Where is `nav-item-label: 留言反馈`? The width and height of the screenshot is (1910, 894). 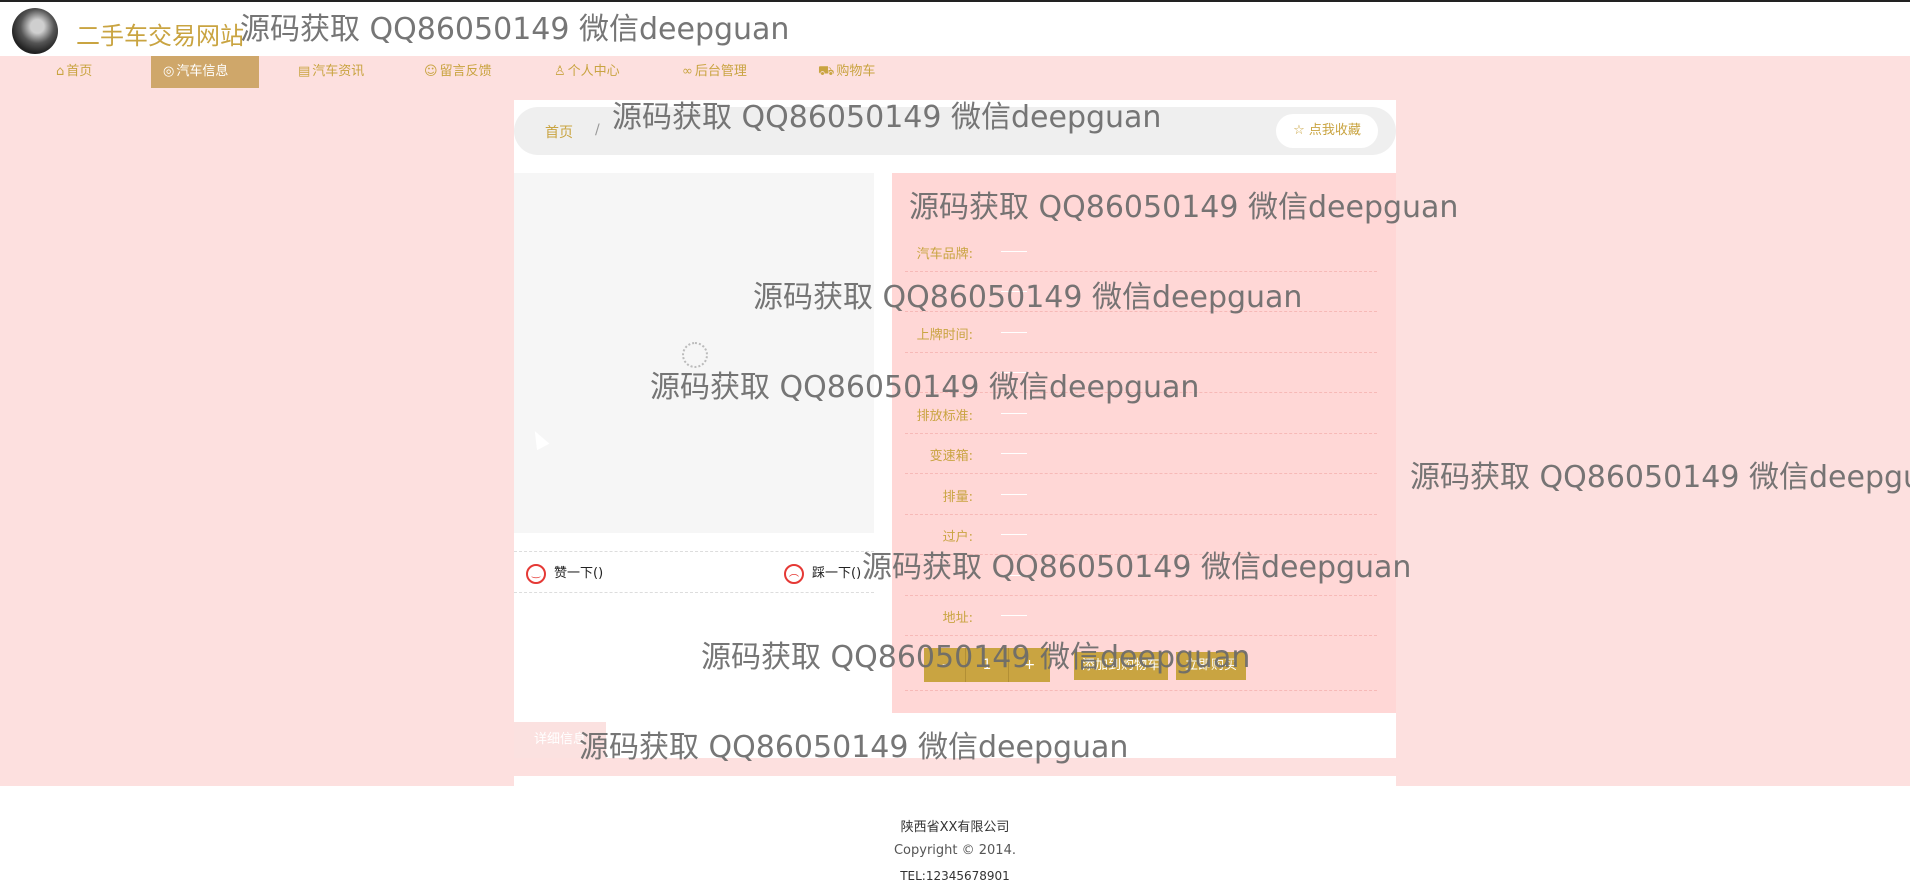 nav-item-label: 留言反馈 is located at coordinates (465, 71).